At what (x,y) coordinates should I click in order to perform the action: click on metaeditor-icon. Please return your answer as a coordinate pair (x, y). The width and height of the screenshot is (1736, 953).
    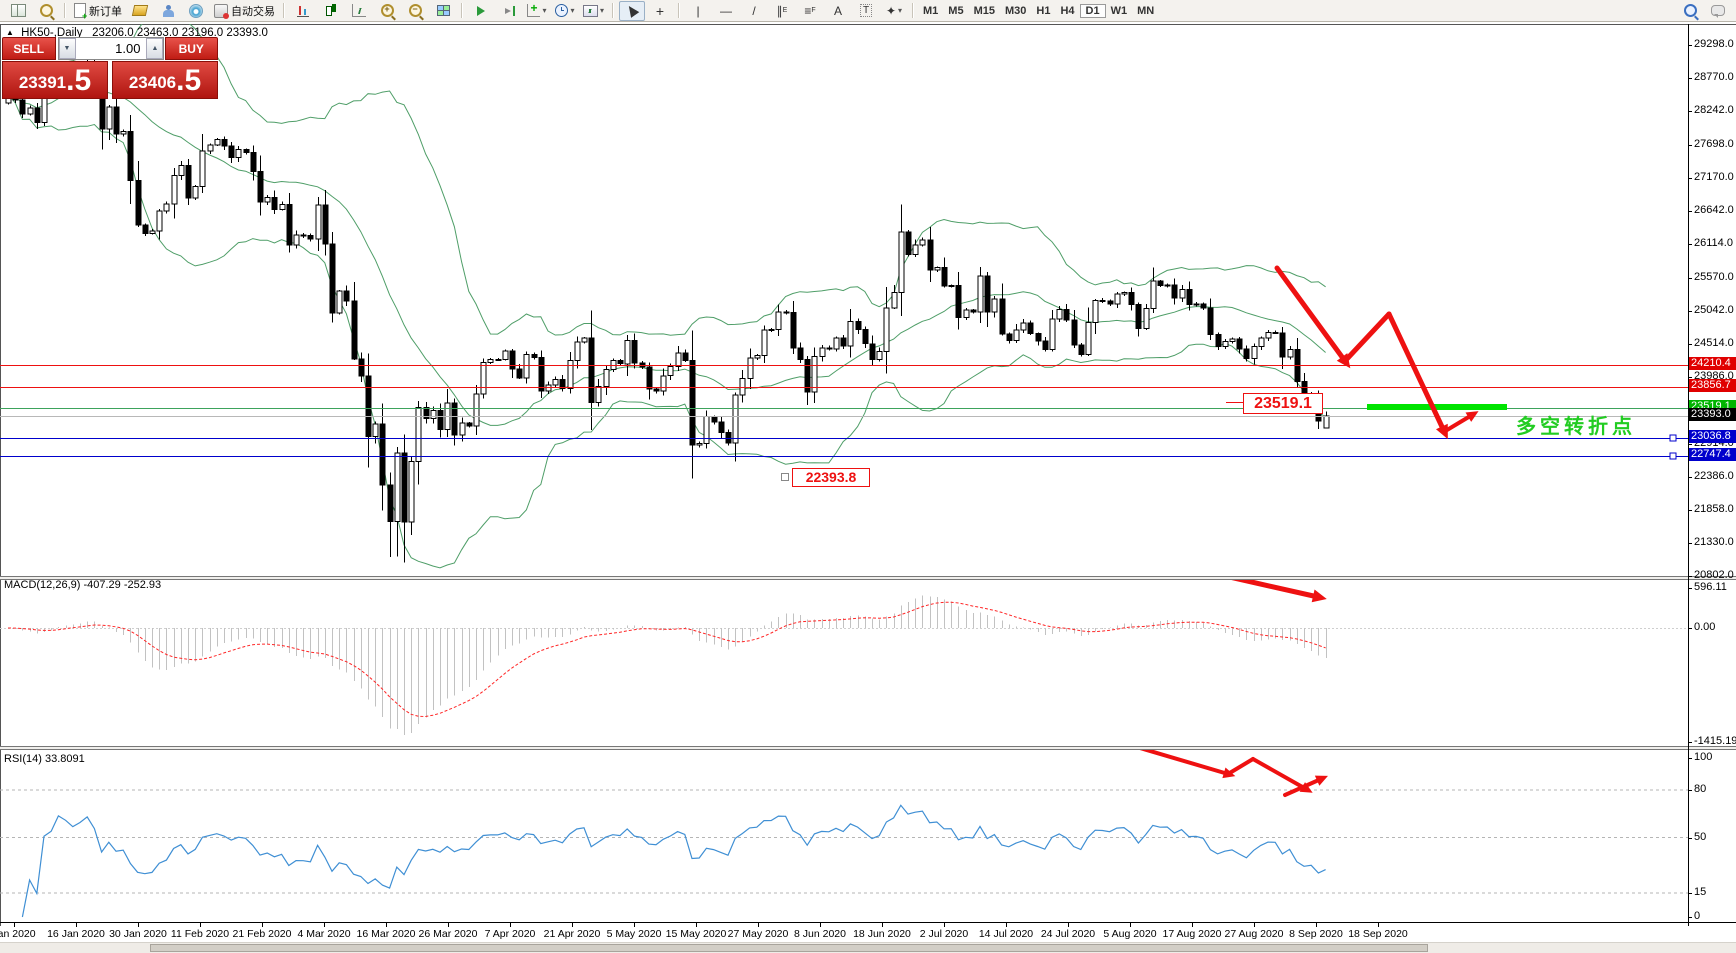
    Looking at the image, I should click on (140, 10).